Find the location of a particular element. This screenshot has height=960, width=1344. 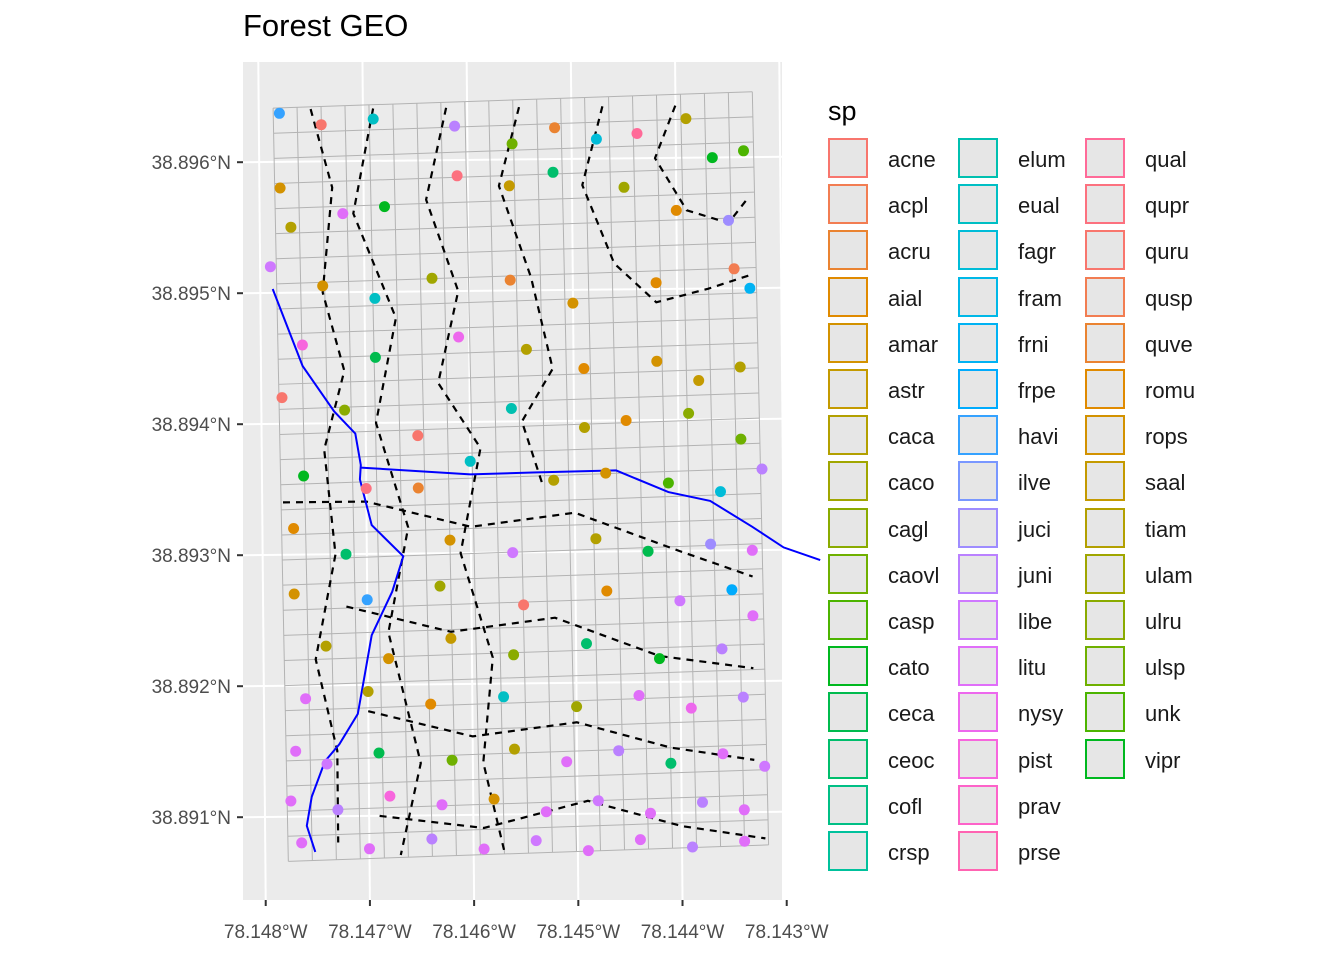

legend-item-label: acne is located at coordinates (912, 159).